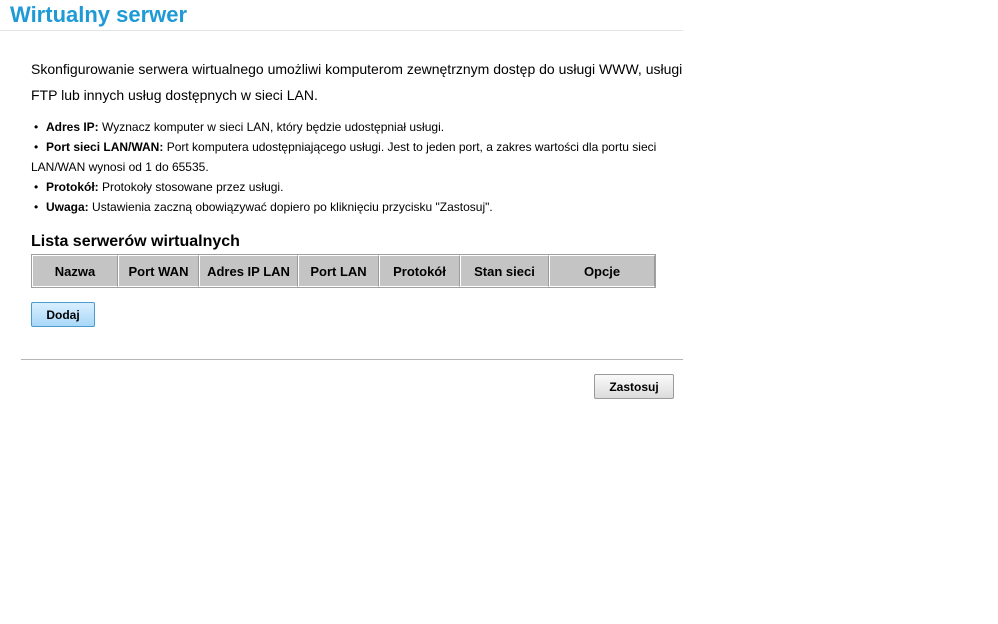 The height and width of the screenshot is (624, 998). What do you see at coordinates (158, 271) in the screenshot?
I see `column-header-wan-port: Port WAN` at bounding box center [158, 271].